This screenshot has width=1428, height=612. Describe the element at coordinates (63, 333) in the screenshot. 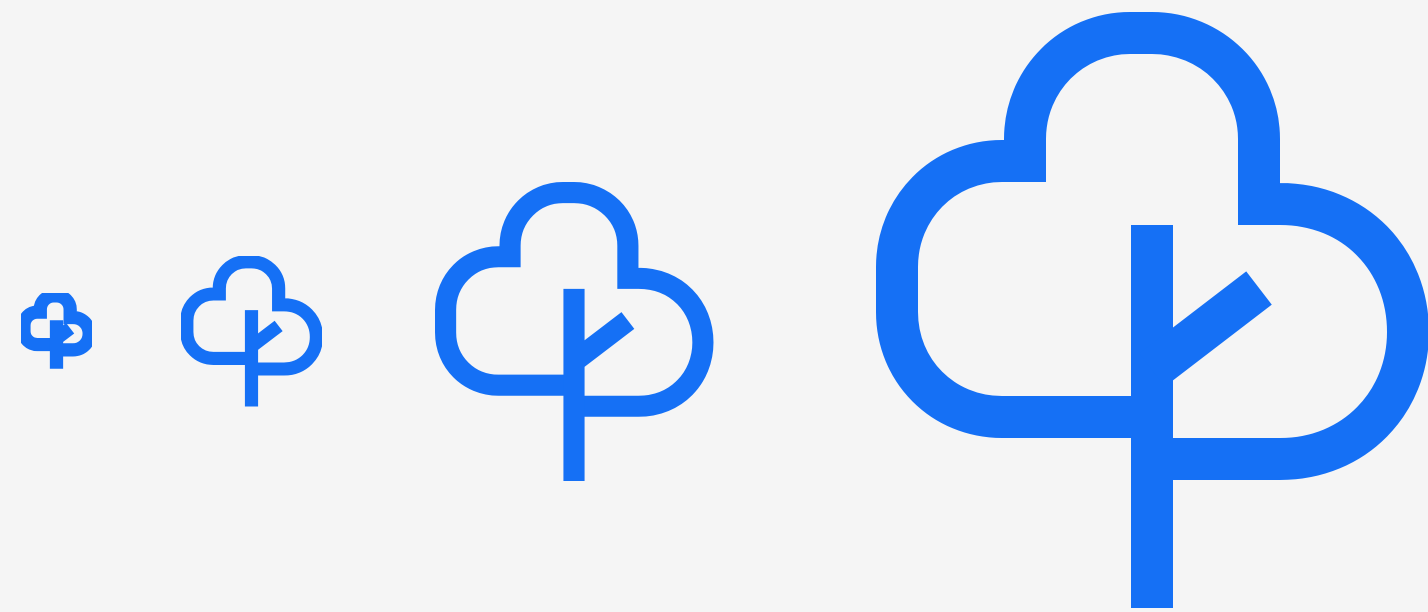

I see `tree-branch` at that location.